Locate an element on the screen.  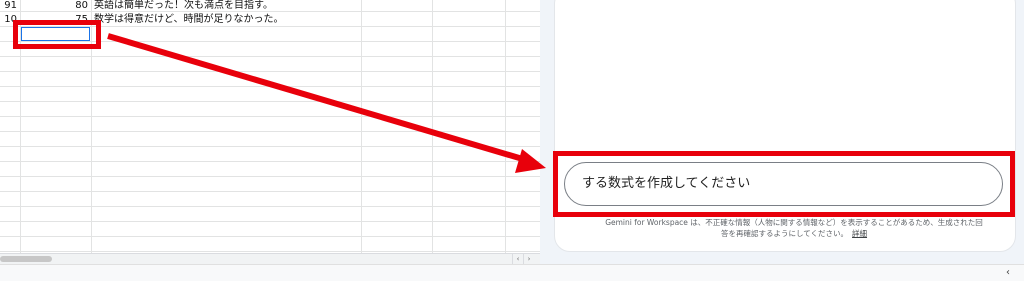
bottom-bar: ‹ is located at coordinates (512, 272).